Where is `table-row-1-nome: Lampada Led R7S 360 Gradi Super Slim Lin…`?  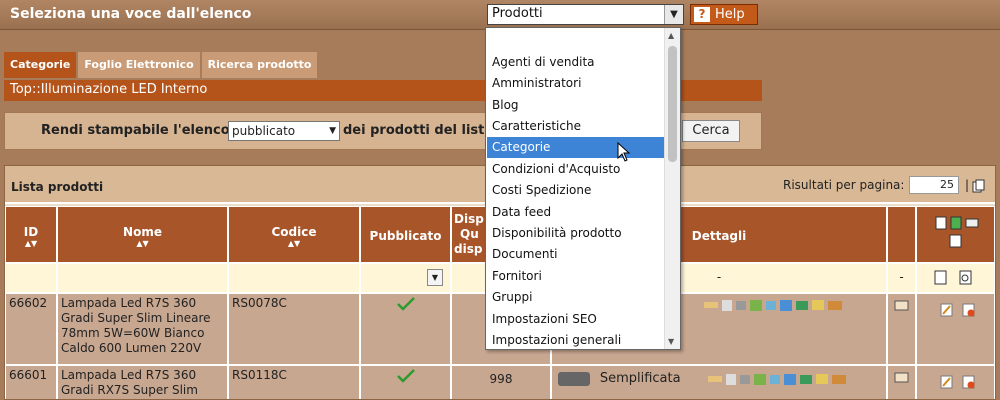 table-row-1-nome: Lampada Led R7S 360 Gradi Super Slim Lin… is located at coordinates (142, 329).